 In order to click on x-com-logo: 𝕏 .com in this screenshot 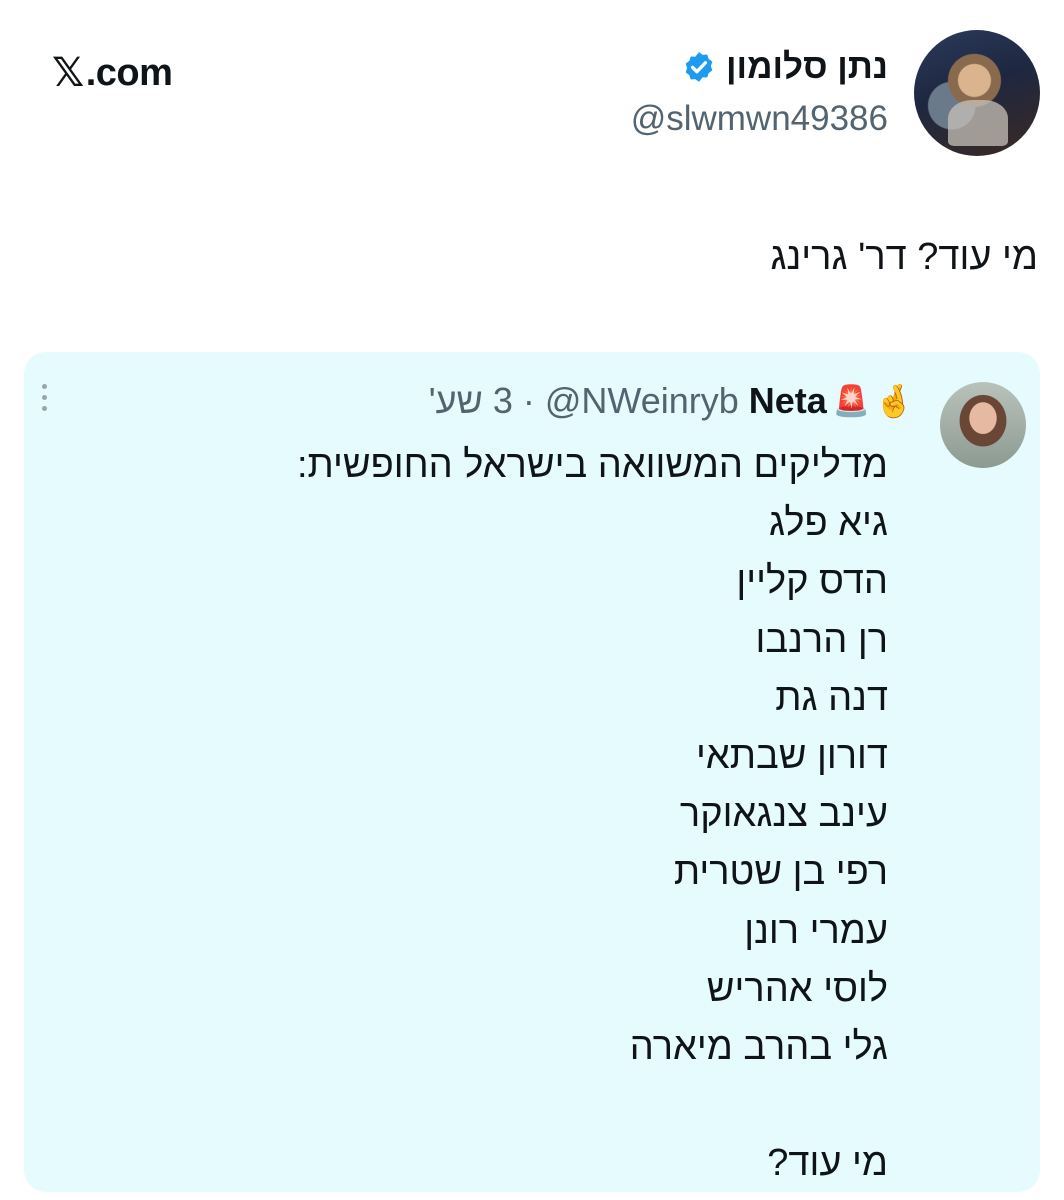, I will do `click(112, 73)`.